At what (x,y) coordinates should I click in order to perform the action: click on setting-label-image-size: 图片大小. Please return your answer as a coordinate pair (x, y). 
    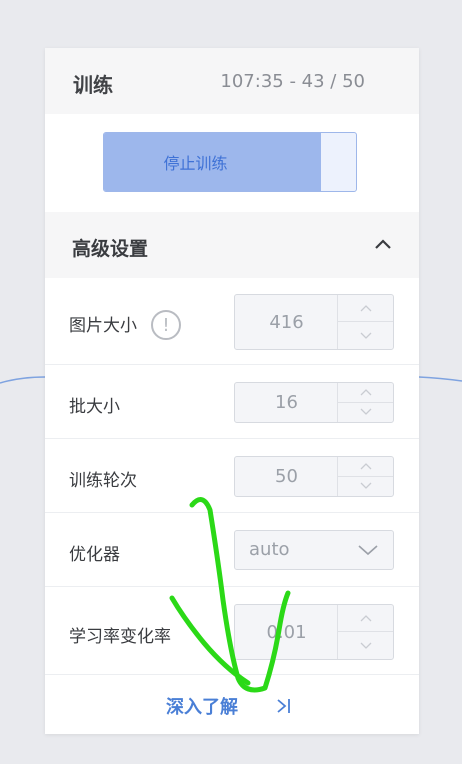
    Looking at the image, I should click on (103, 326).